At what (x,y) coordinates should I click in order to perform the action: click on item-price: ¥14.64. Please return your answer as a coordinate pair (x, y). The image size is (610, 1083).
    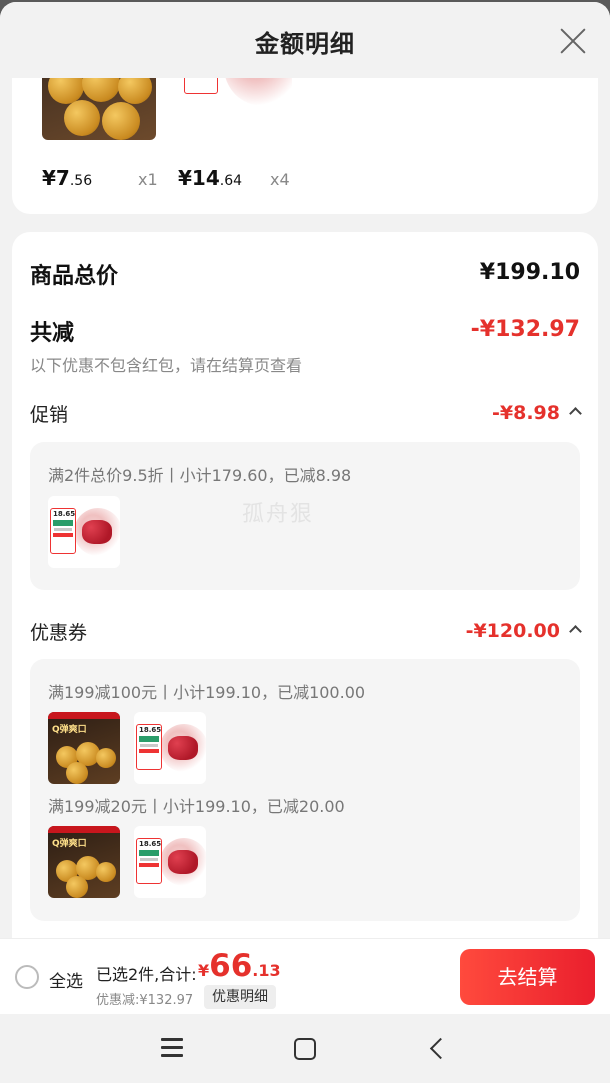
    Looking at the image, I should click on (210, 178).